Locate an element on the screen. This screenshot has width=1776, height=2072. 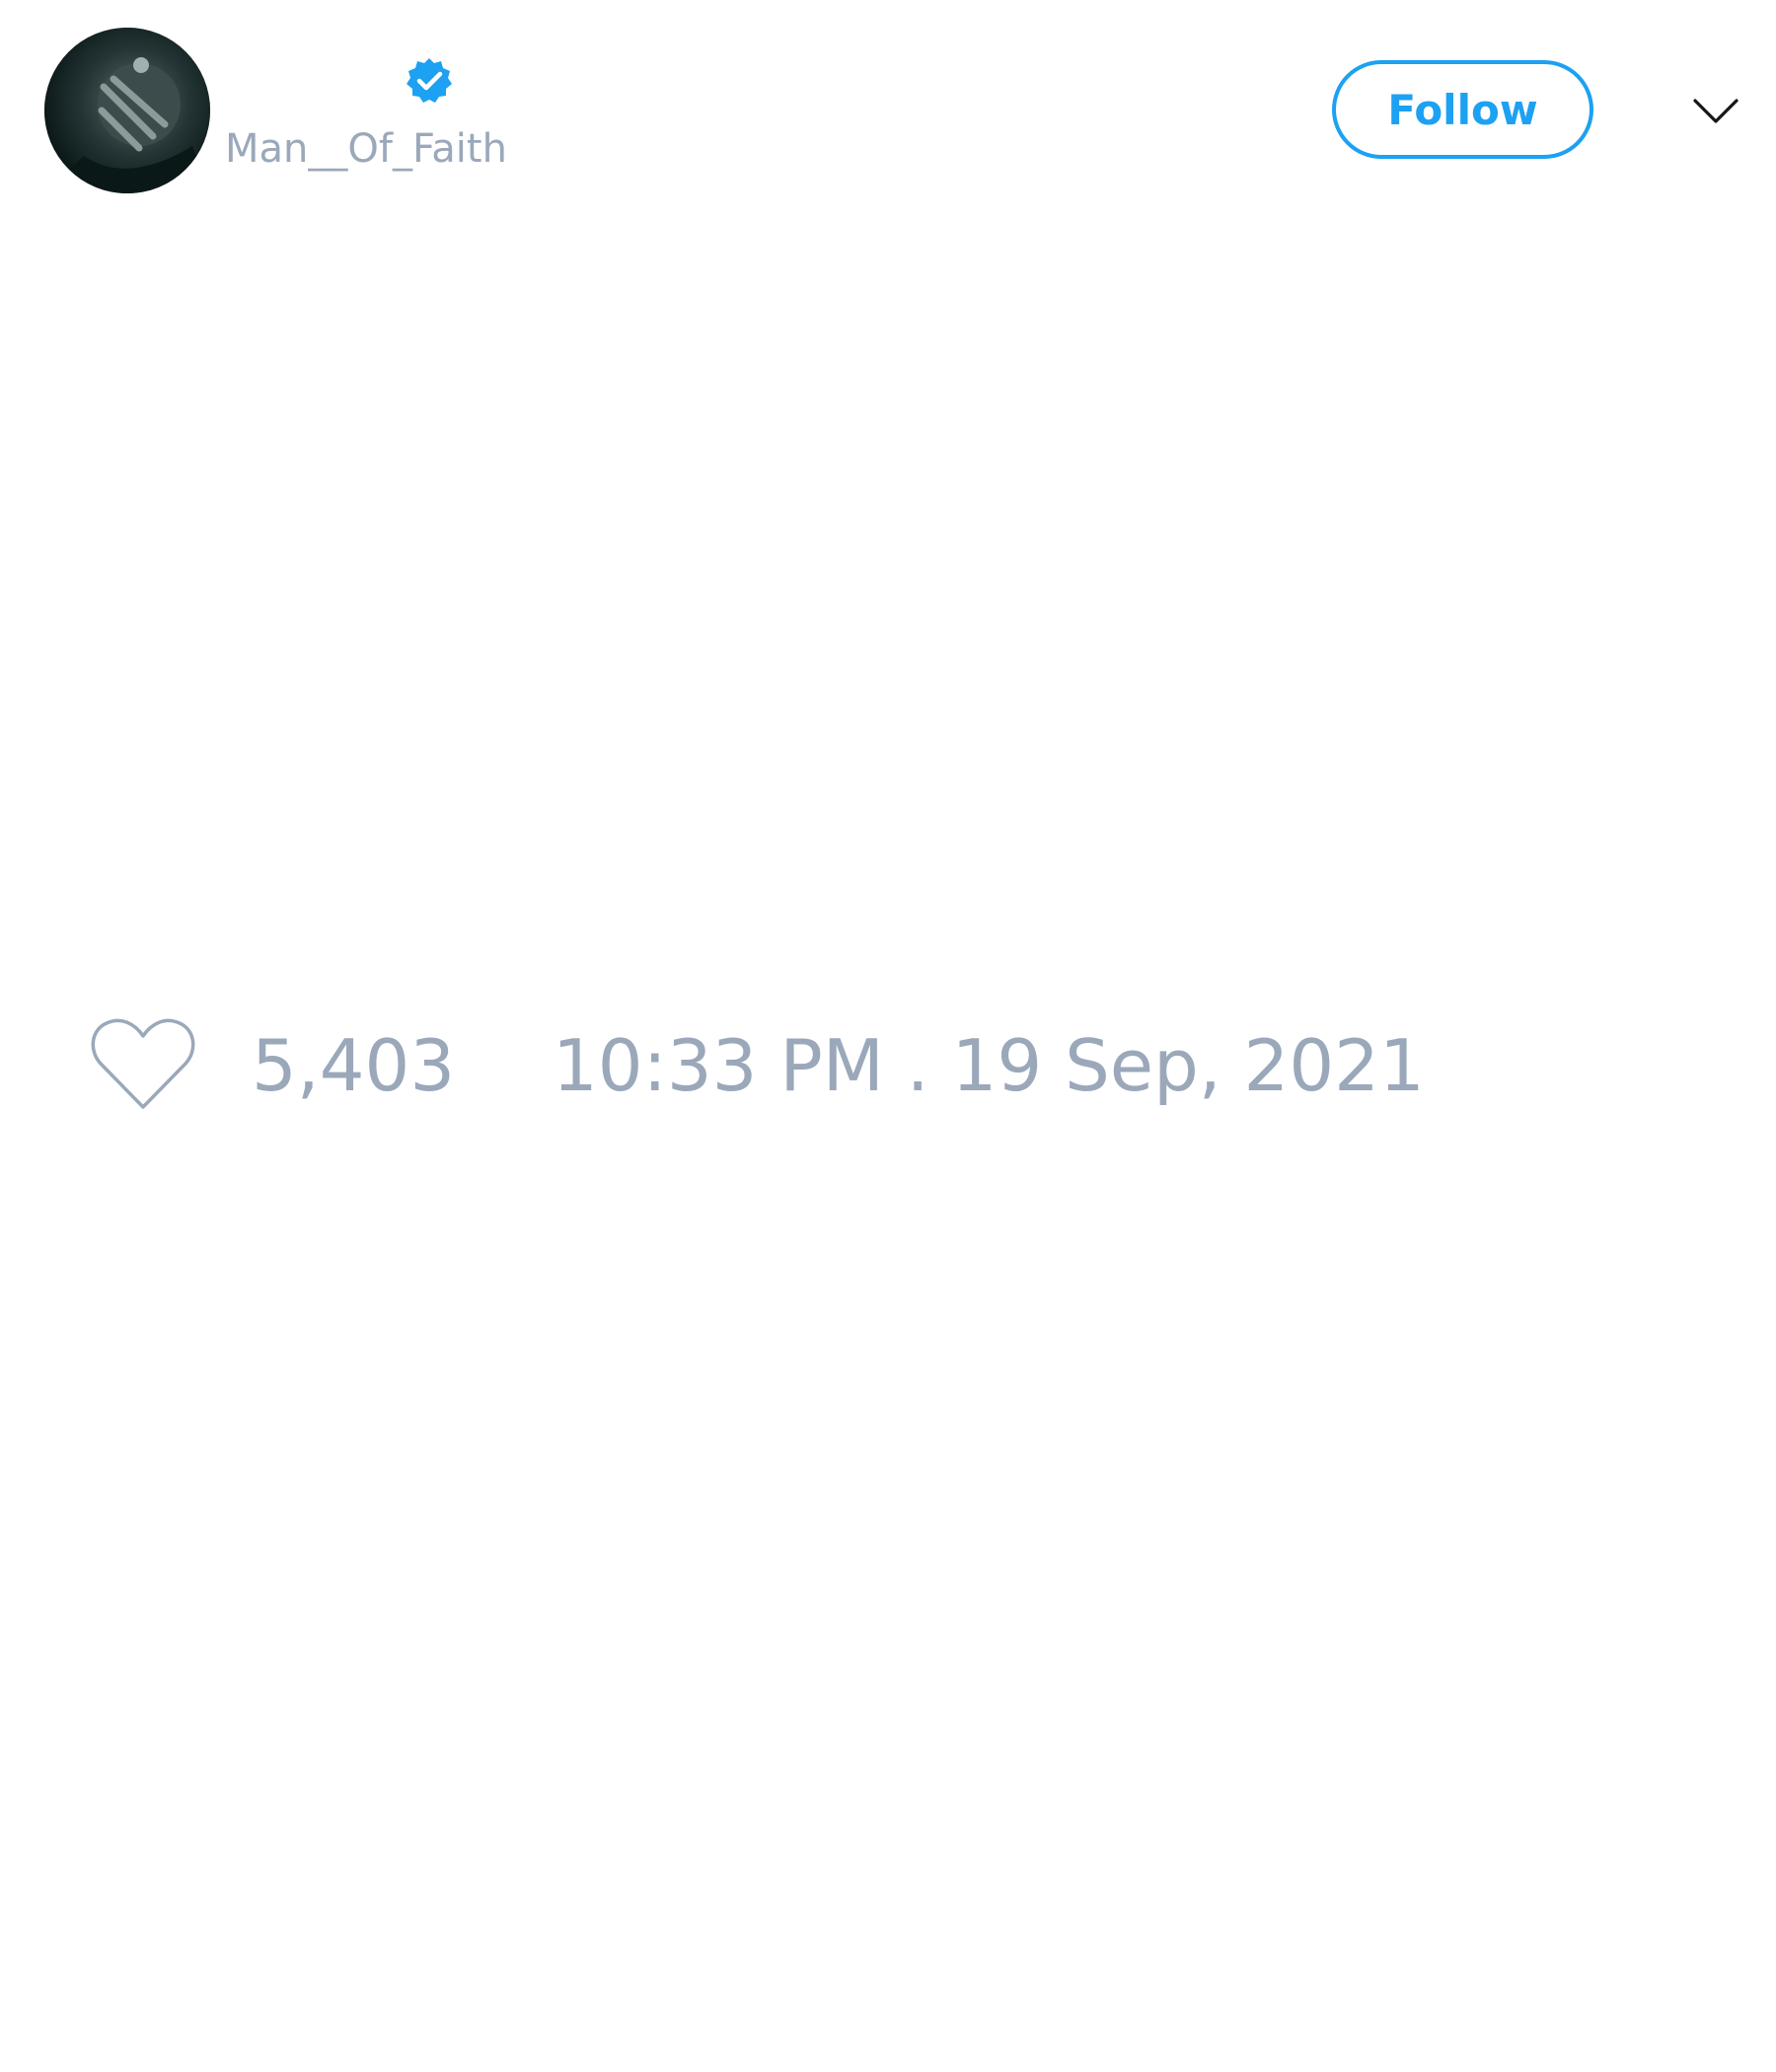
tweet-timestamp: 10:33 PM . 19 Sep, 2021 is located at coordinates (989, 1066).